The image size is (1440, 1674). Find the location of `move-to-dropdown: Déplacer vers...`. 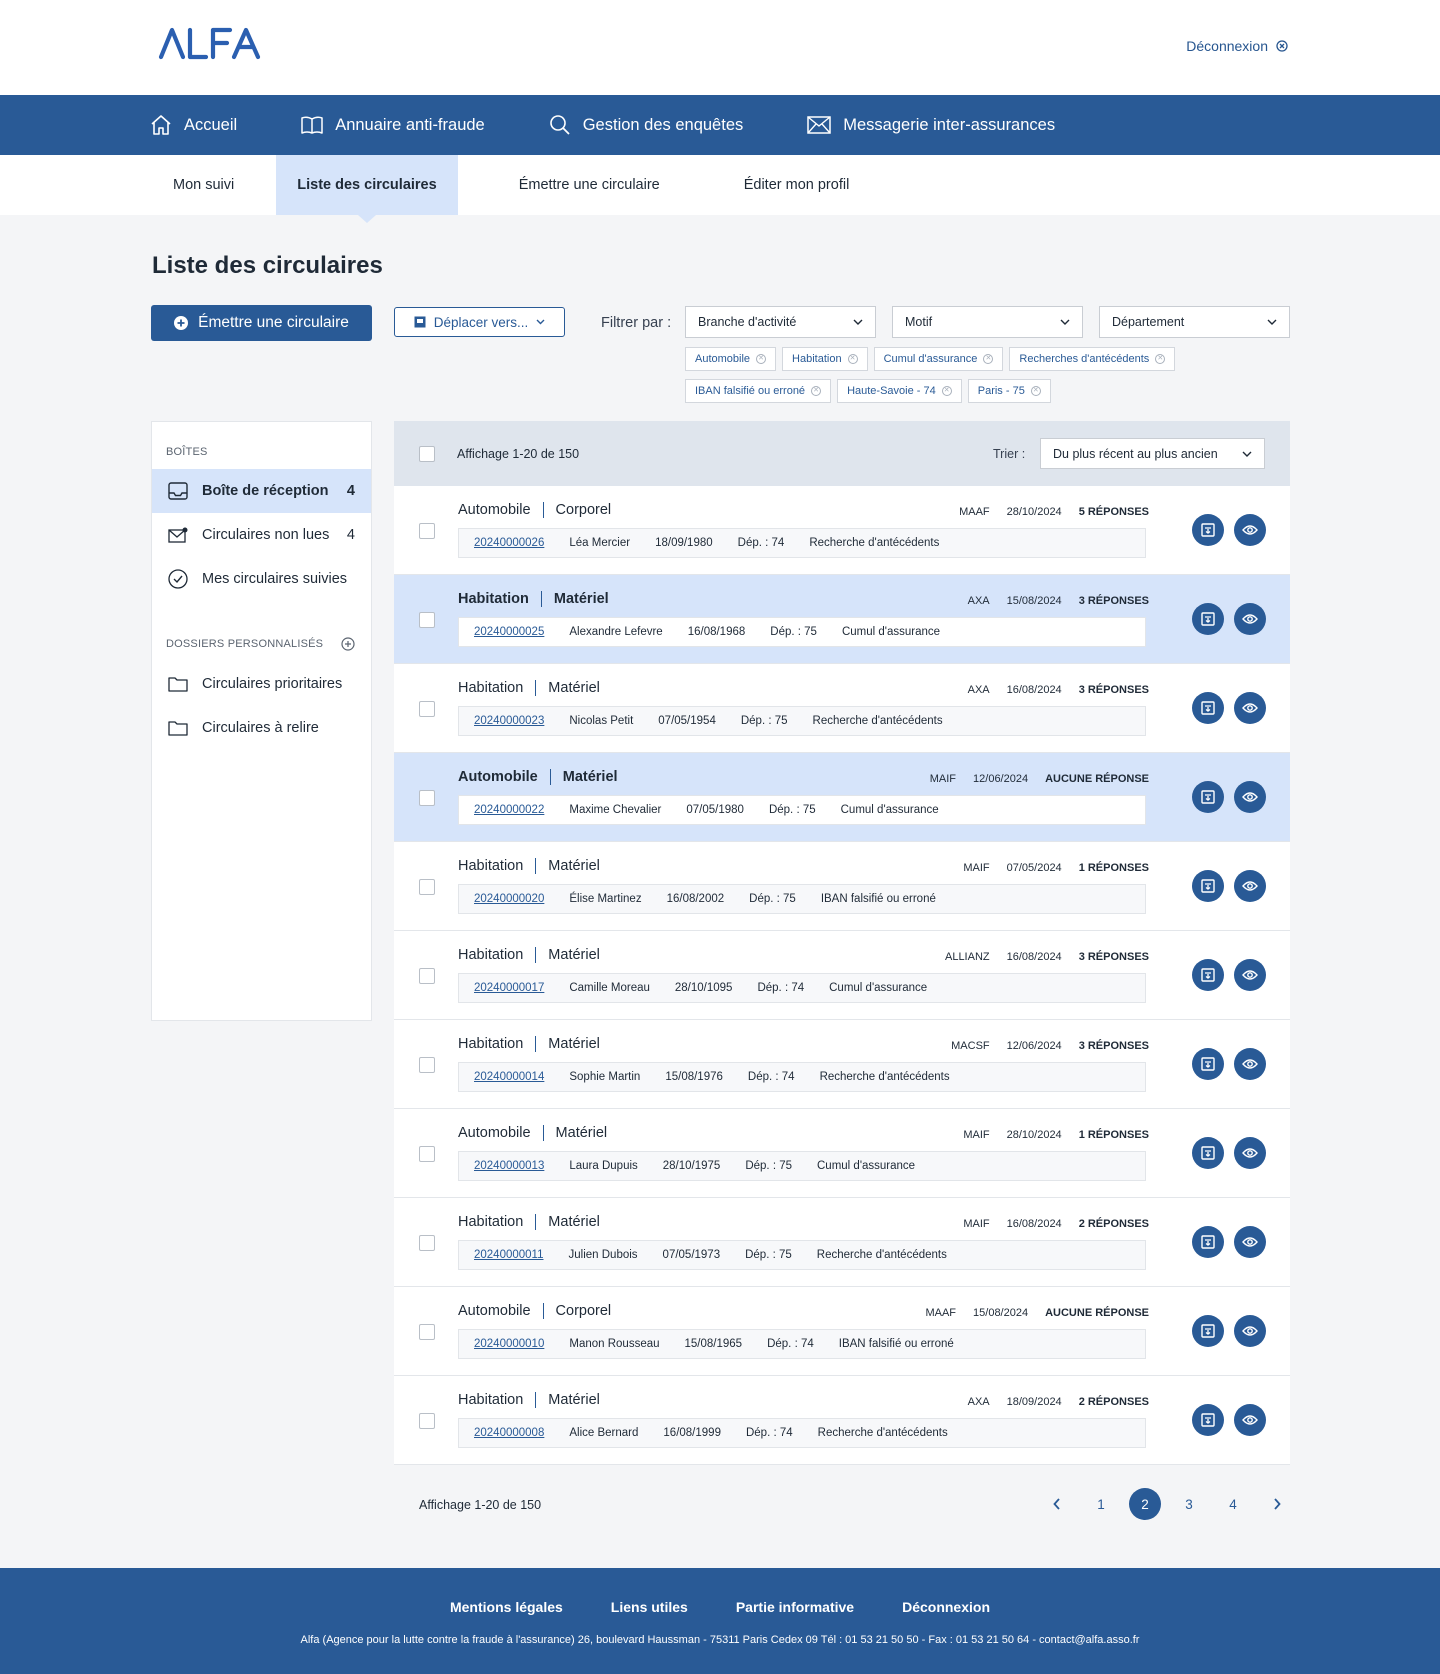

move-to-dropdown: Déplacer vers... is located at coordinates (479, 322).